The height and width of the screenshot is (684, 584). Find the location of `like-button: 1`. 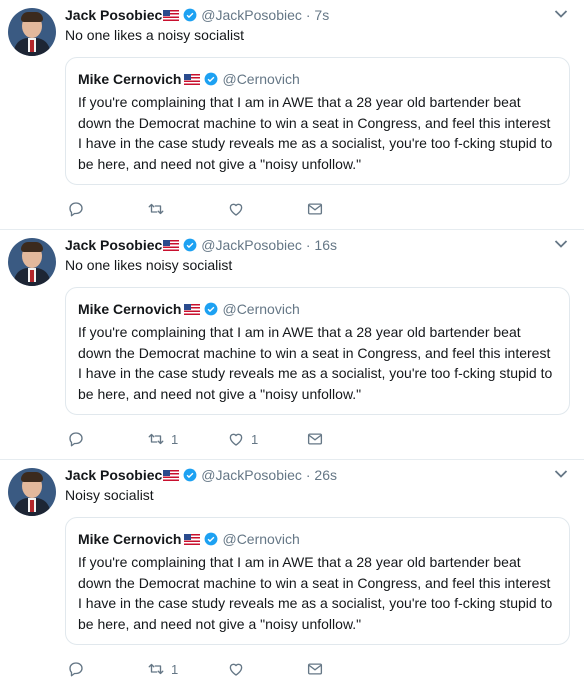

like-button: 1 is located at coordinates (242, 439).